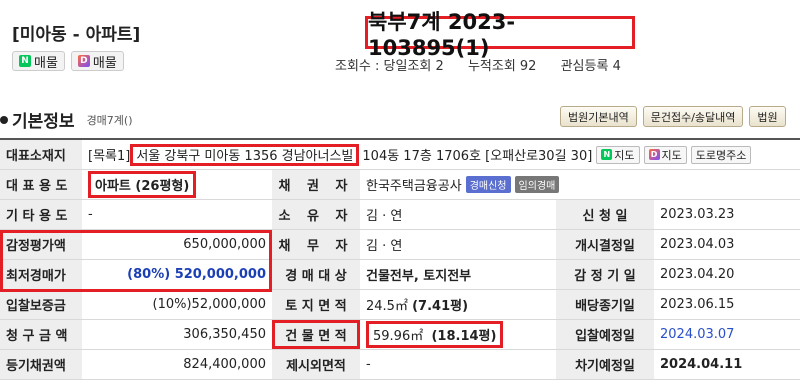 The image size is (800, 386). What do you see at coordinates (605, 334) in the screenshot?
I see `bid-date-label: 입찰예정일` at bounding box center [605, 334].